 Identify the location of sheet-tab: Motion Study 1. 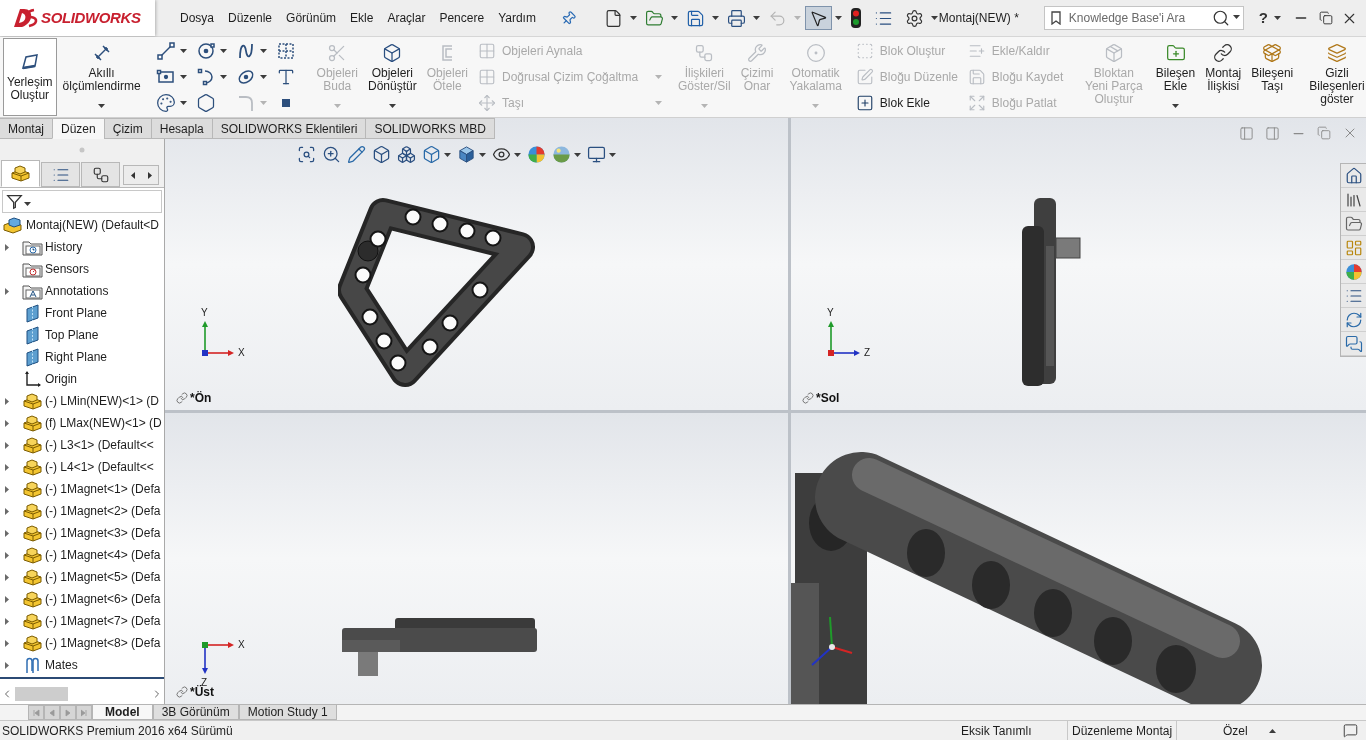
(287, 712).